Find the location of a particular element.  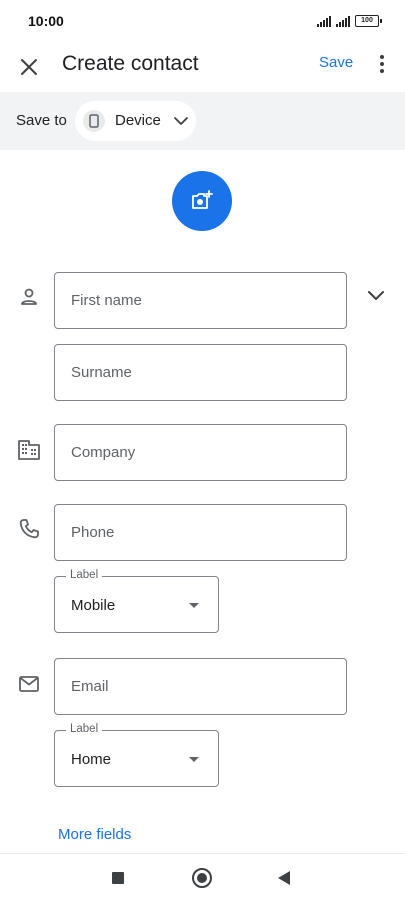

status-time: 10:00 is located at coordinates (46, 21).